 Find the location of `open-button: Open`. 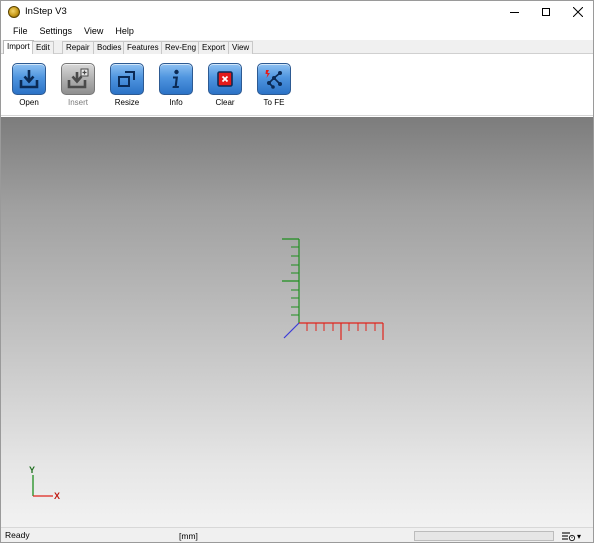

open-button: Open is located at coordinates (29, 87).